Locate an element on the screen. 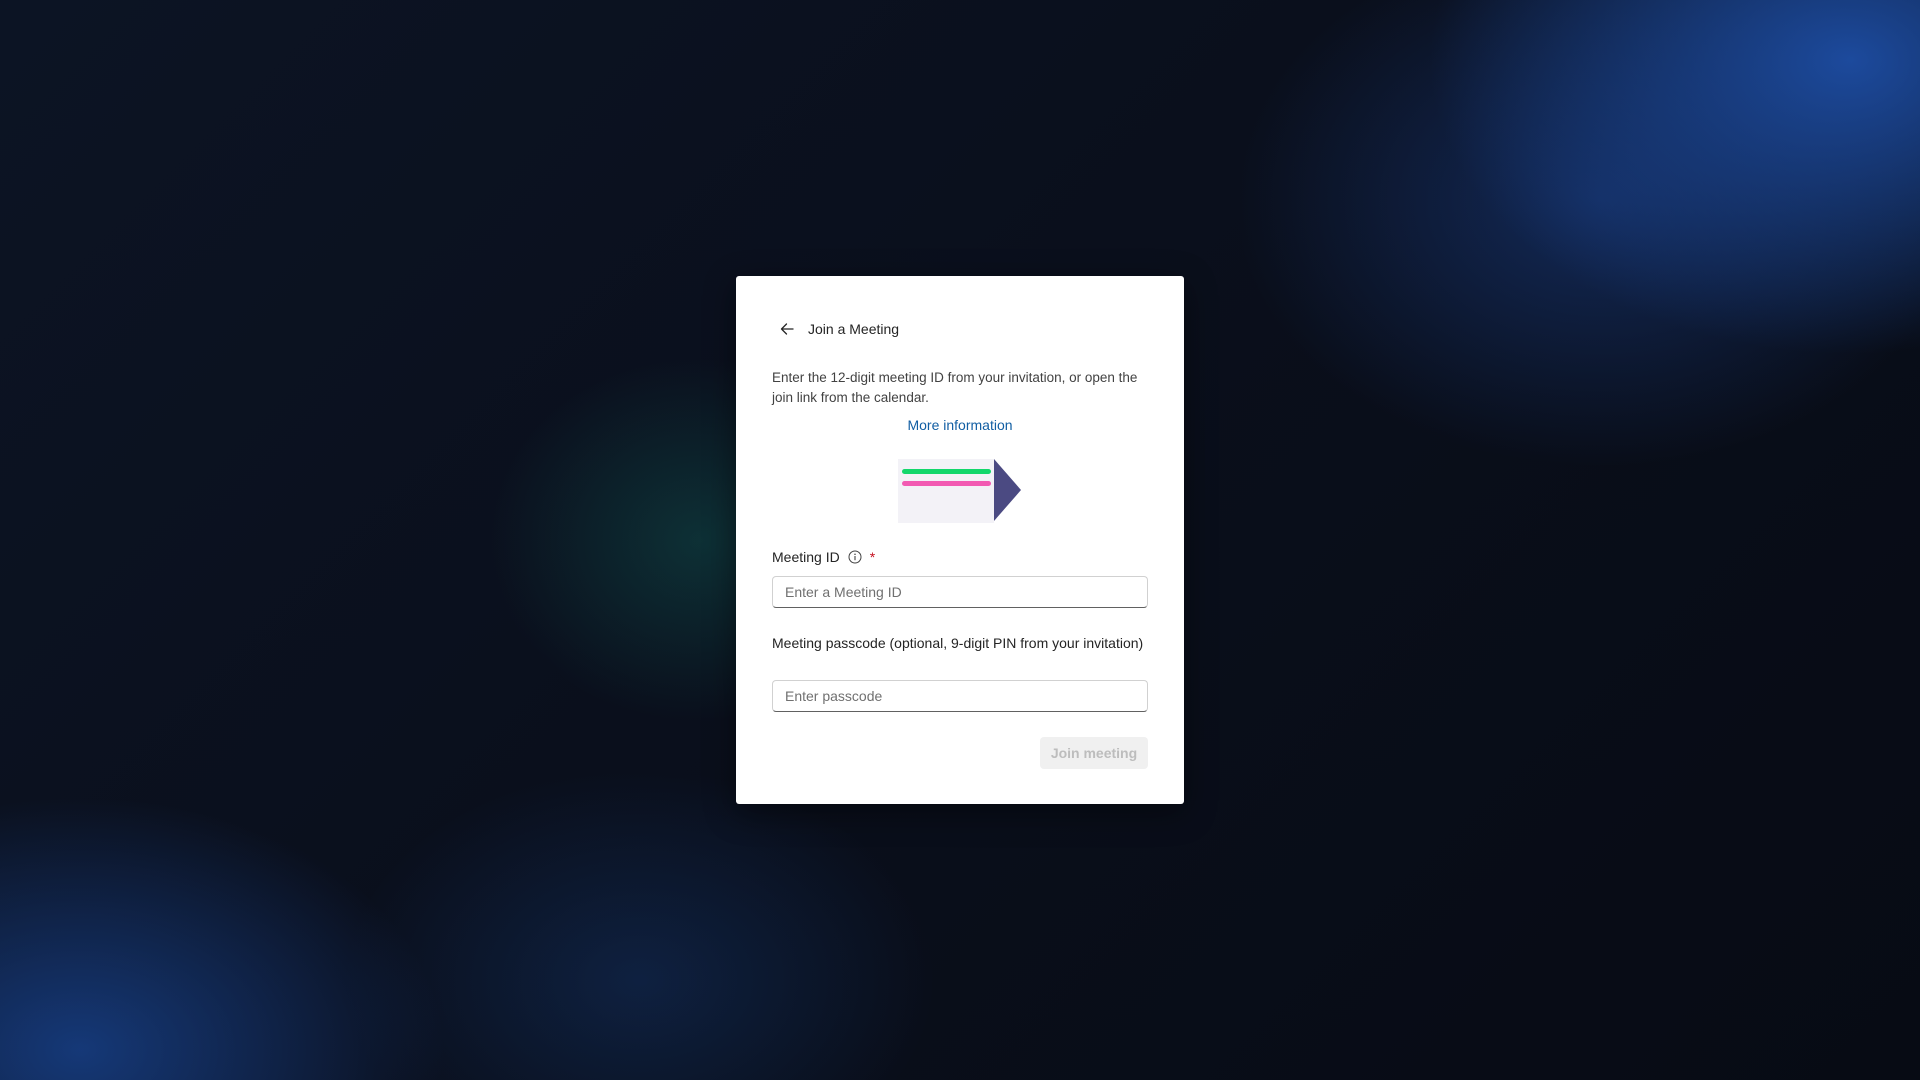  back-button is located at coordinates (787, 329).